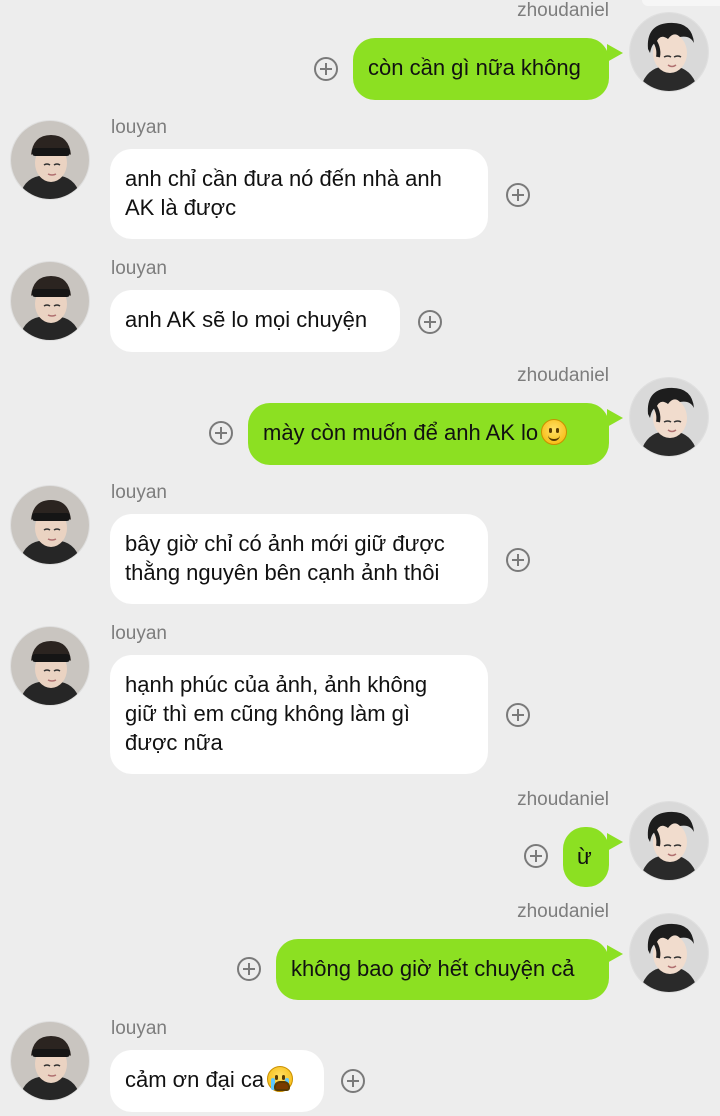 This screenshot has width=720, height=1116. Describe the element at coordinates (681, 3) in the screenshot. I see `status-chip` at that location.